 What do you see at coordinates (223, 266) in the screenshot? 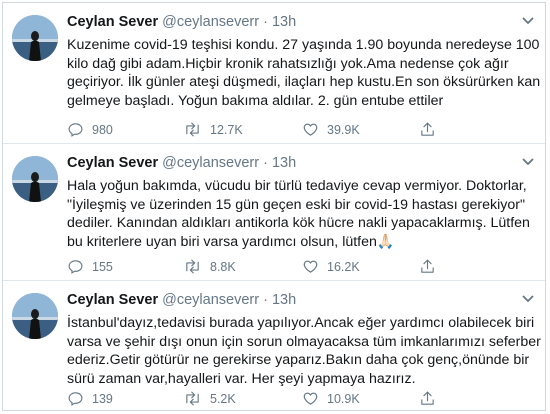
I see `retweet-count: 8.8K` at bounding box center [223, 266].